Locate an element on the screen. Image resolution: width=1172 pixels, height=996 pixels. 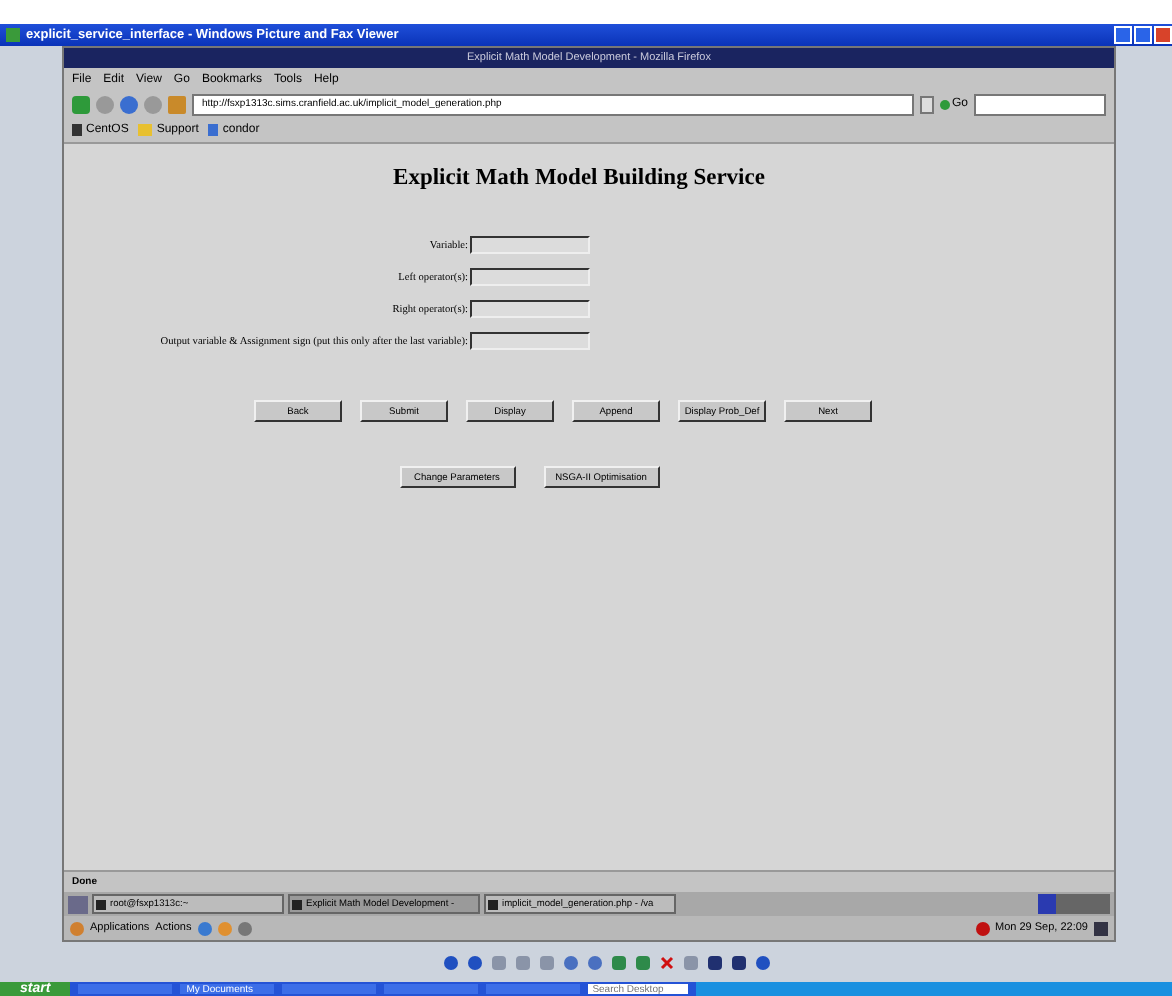
restore-button is located at coordinates (1143, 35).